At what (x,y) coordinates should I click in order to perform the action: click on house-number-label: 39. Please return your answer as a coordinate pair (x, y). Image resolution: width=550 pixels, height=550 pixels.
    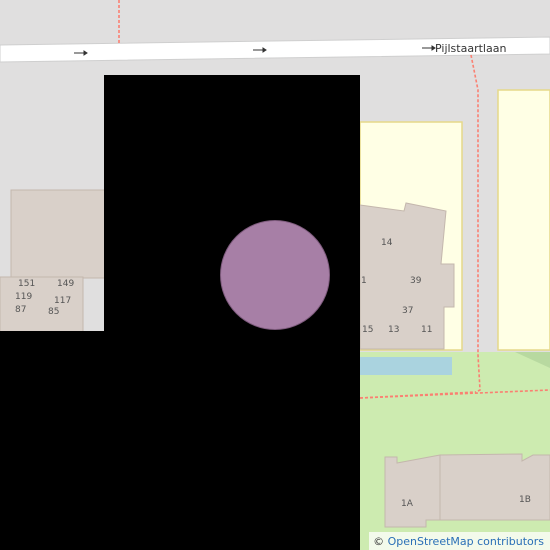
    Looking at the image, I should click on (416, 281).